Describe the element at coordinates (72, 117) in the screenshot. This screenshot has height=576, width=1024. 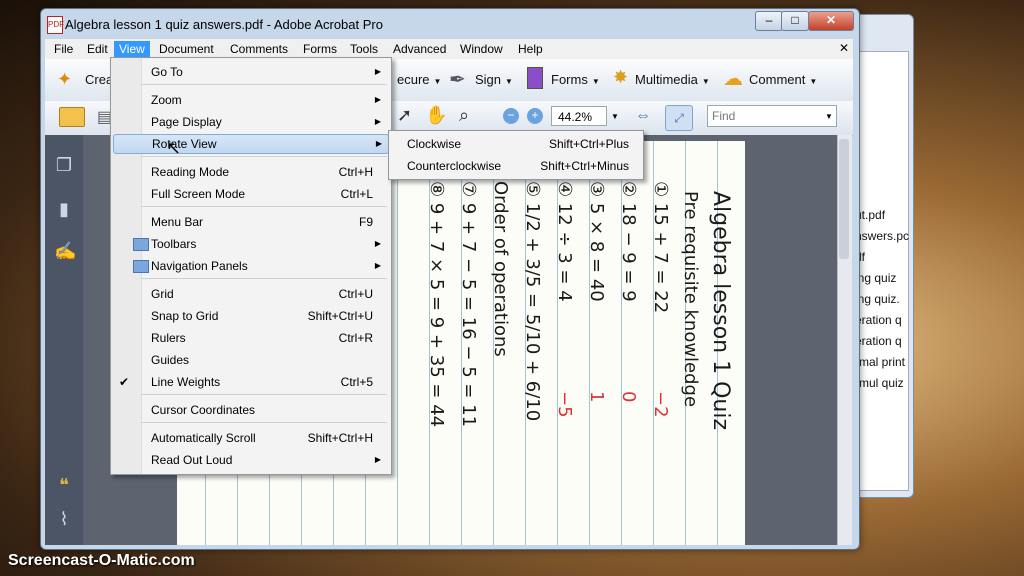
I see `open-folder-icon` at that location.